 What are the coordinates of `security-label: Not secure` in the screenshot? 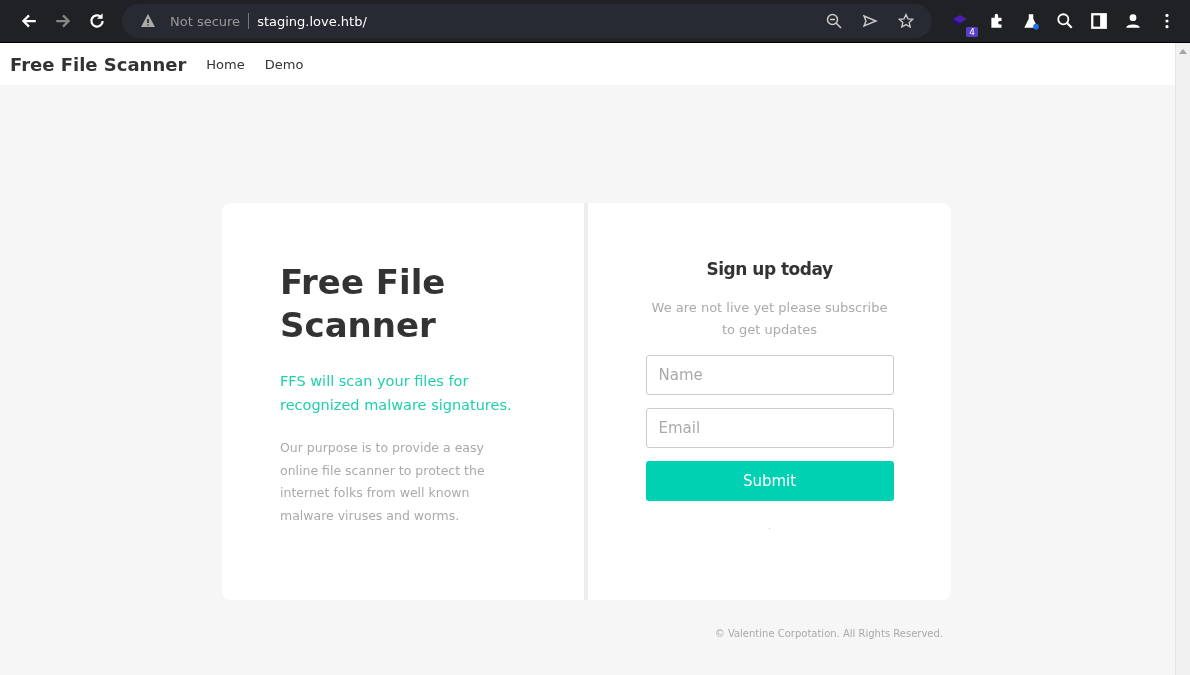 It's located at (205, 21).